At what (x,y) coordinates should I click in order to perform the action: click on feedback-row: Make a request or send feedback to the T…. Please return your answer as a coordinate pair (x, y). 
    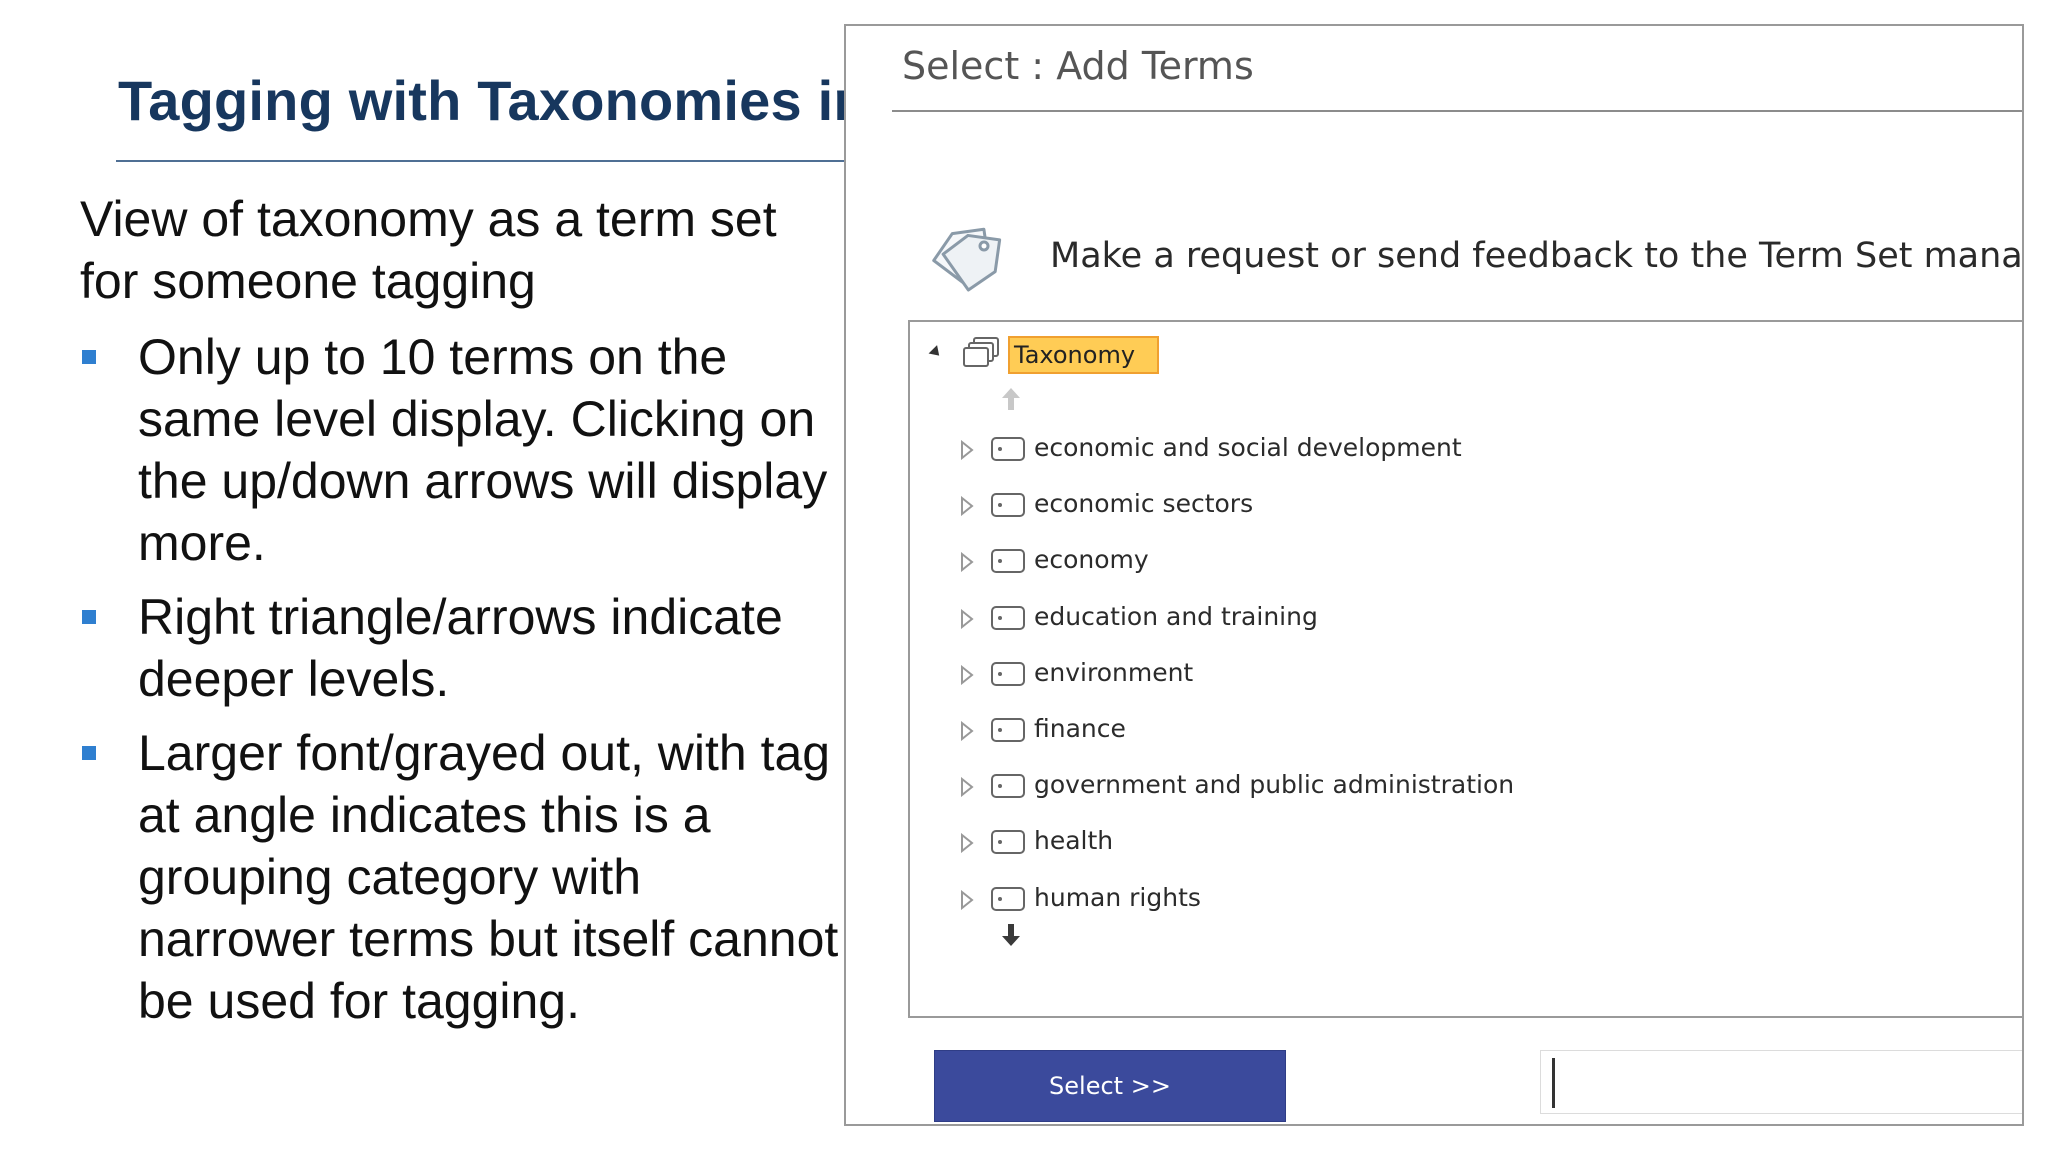
    Looking at the image, I should click on (1474, 246).